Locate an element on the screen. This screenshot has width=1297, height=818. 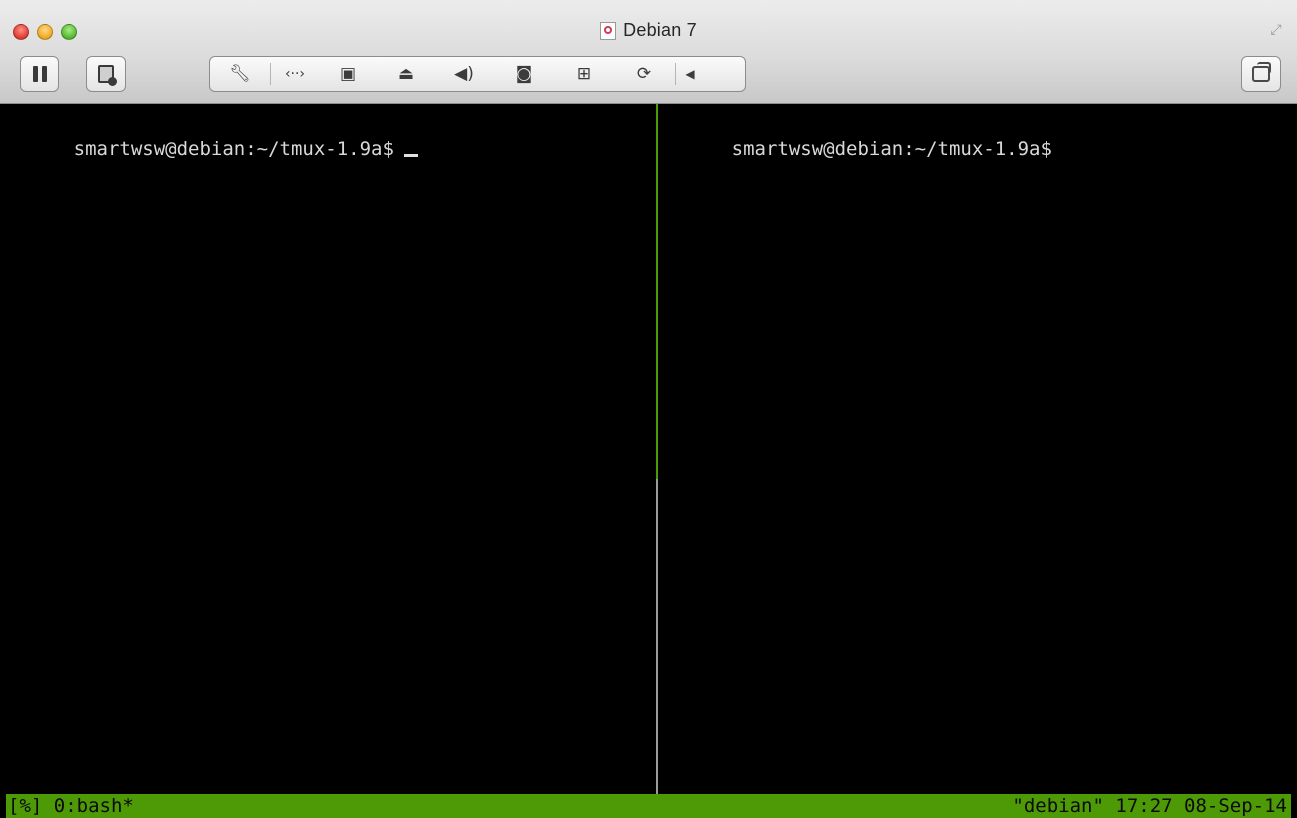
wrench-icon: 🔧︎ is located at coordinates (240, 74).